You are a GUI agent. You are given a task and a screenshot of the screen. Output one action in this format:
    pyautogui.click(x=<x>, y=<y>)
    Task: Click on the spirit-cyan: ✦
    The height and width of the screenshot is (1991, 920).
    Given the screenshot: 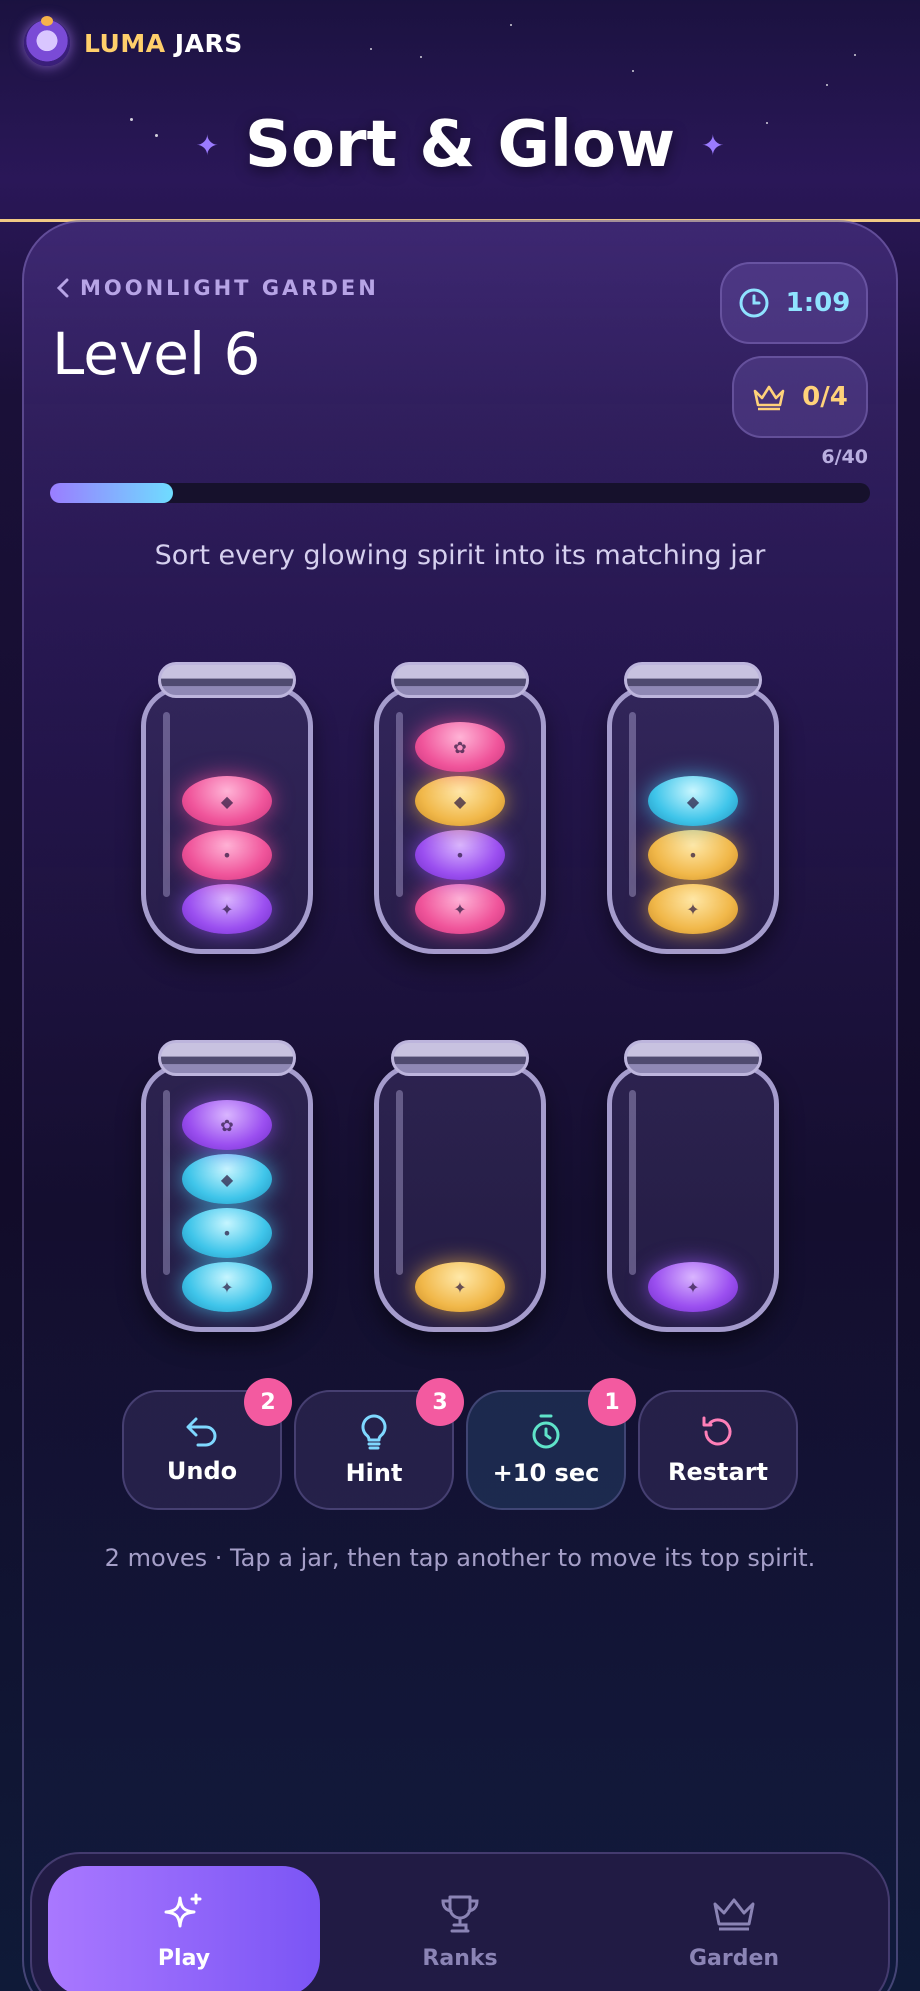 What is the action you would take?
    pyautogui.click(x=227, y=1287)
    